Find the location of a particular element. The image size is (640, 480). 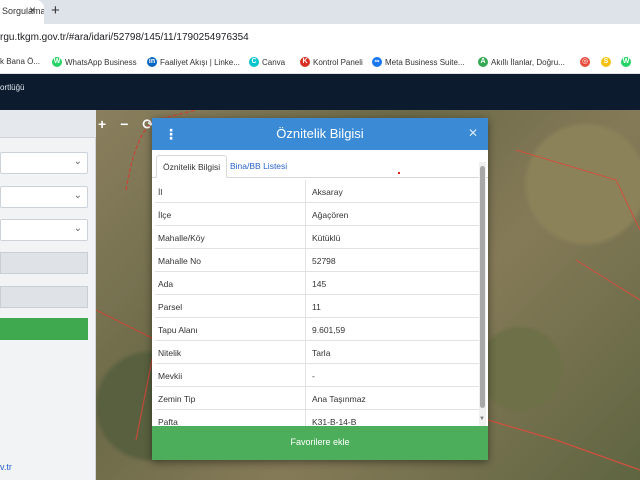

attribute-value: 9.601,59 is located at coordinates (329, 330).